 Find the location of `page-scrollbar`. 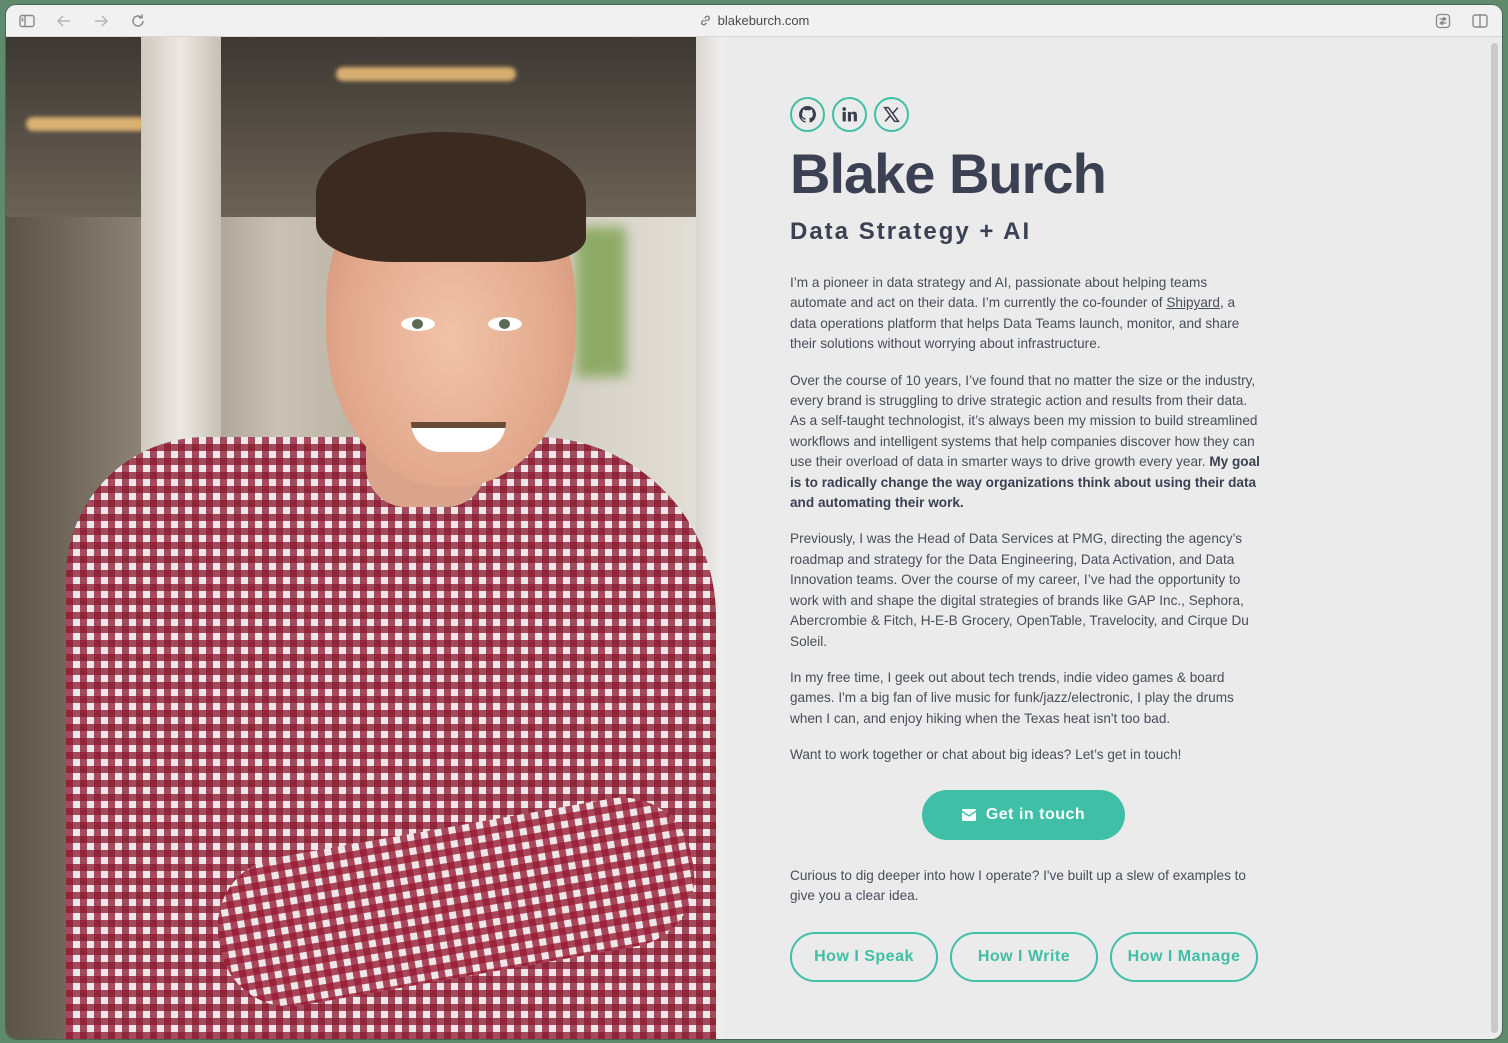

page-scrollbar is located at coordinates (1494, 538).